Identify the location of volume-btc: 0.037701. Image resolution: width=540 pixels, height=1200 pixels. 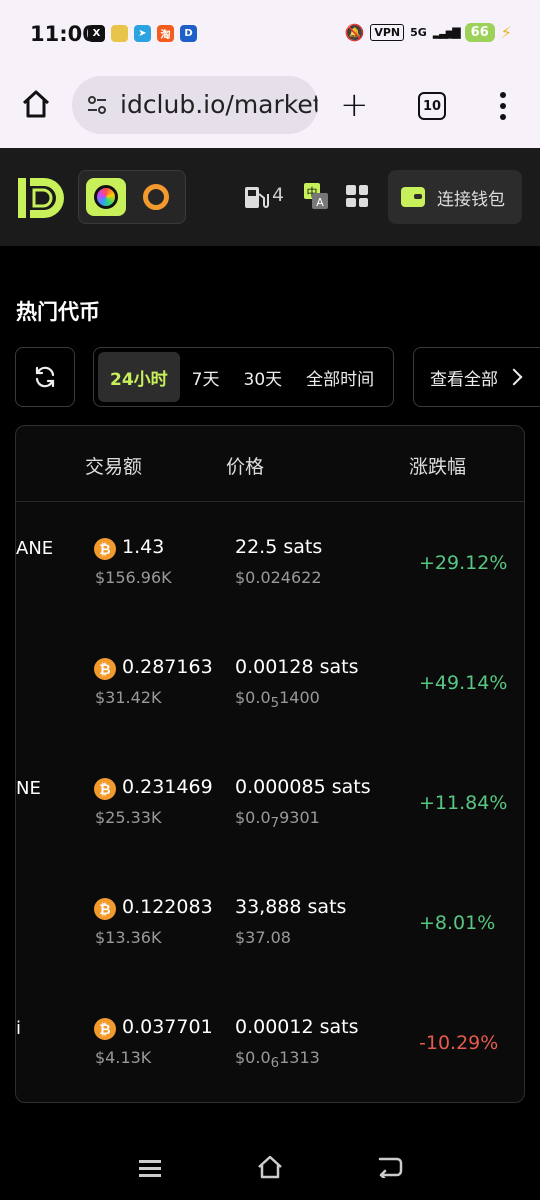
(167, 1027).